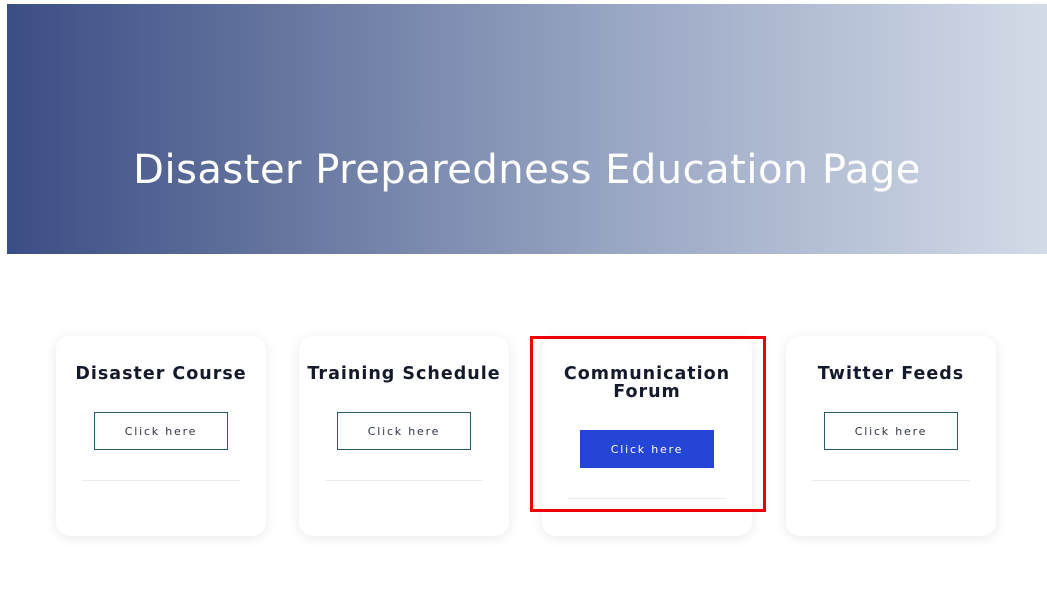 The width and height of the screenshot is (1047, 598). I want to click on card-twitter-feeds: Twitter Feeds Click here, so click(891, 436).